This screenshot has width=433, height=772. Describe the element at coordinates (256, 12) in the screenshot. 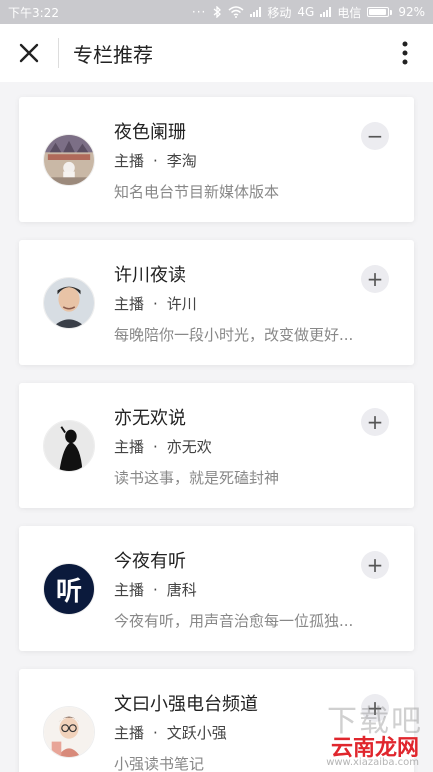

I see `signal-icon` at that location.